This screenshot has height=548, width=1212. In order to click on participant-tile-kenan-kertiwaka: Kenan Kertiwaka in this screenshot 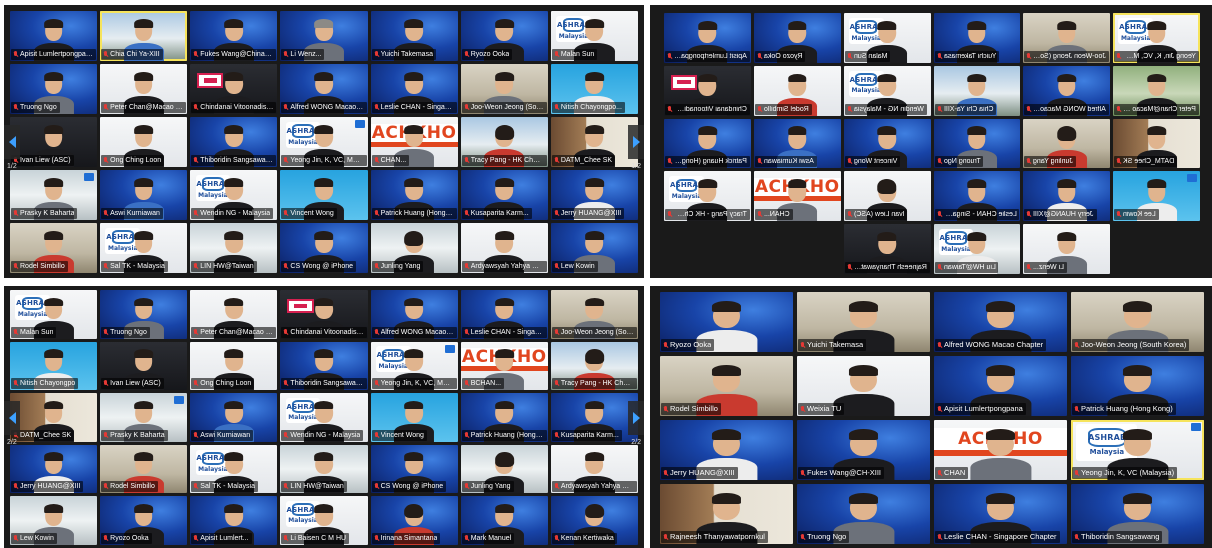, I will do `click(594, 520)`.